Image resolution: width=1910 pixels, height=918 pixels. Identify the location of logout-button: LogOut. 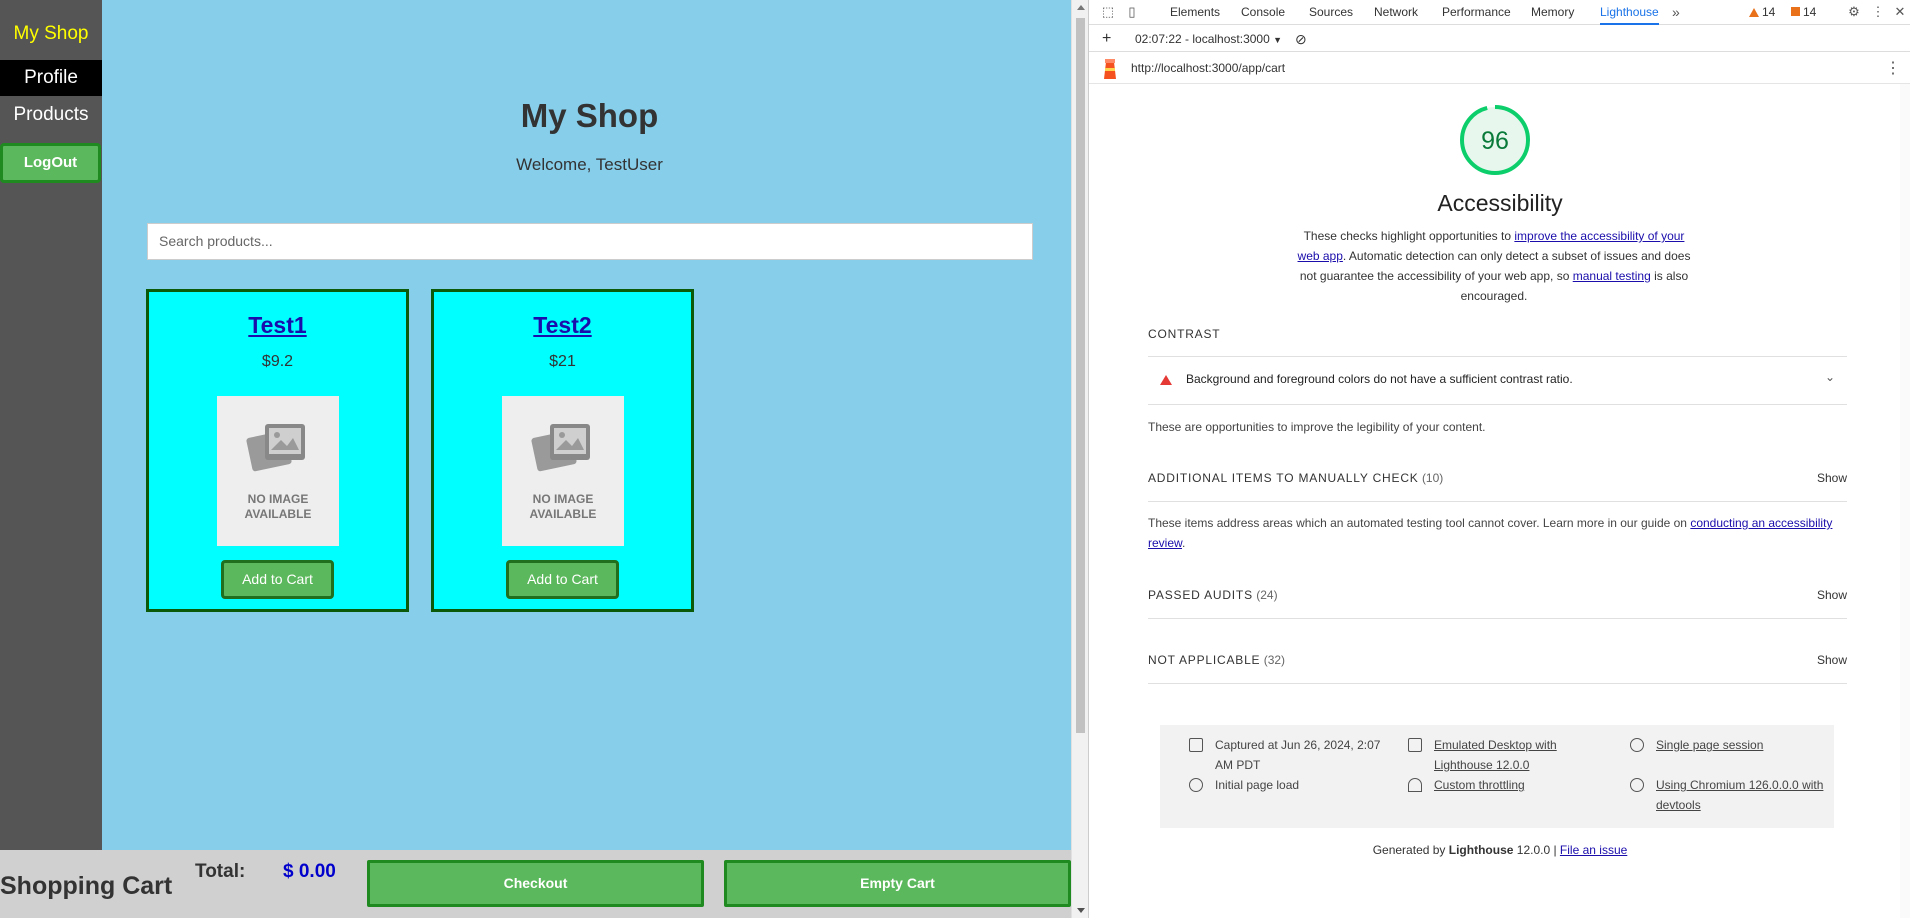
(50, 163).